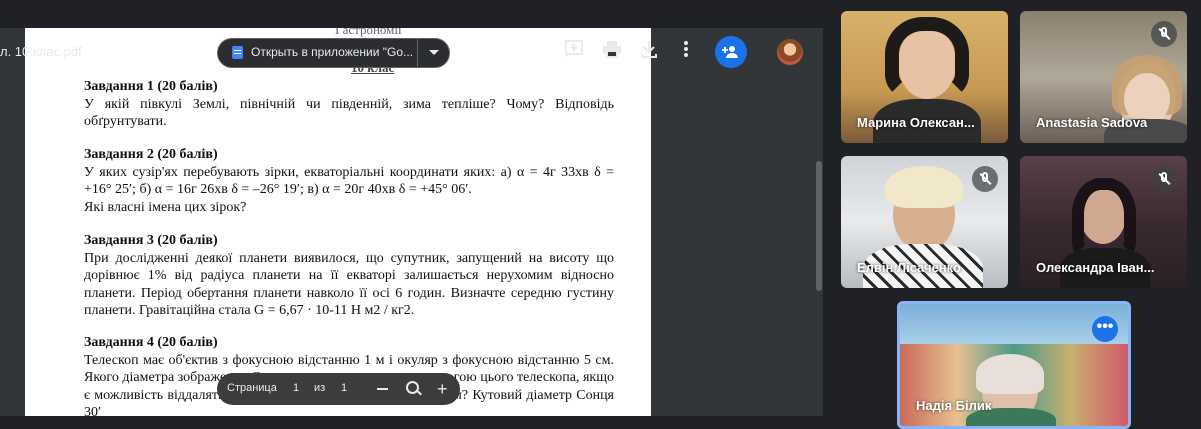 The width and height of the screenshot is (1201, 429). What do you see at coordinates (344, 388) in the screenshot?
I see `page-total: 1` at bounding box center [344, 388].